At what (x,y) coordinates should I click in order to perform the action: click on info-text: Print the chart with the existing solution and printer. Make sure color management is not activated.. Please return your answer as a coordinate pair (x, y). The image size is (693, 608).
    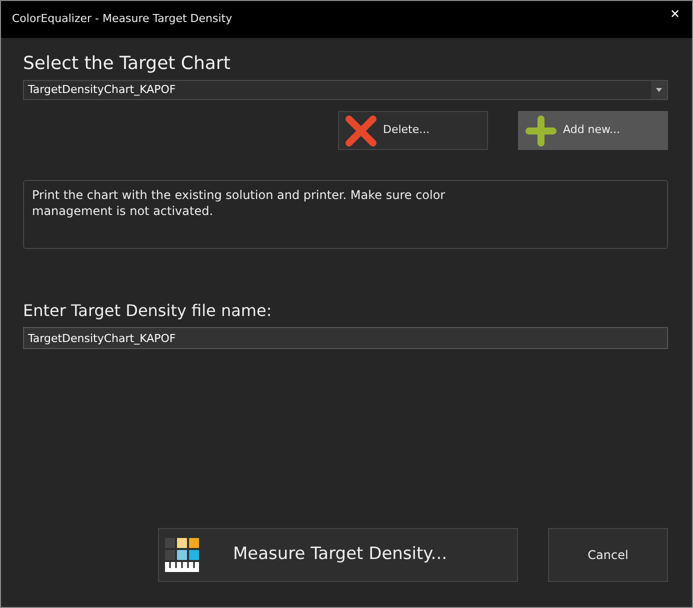
    Looking at the image, I should click on (239, 203).